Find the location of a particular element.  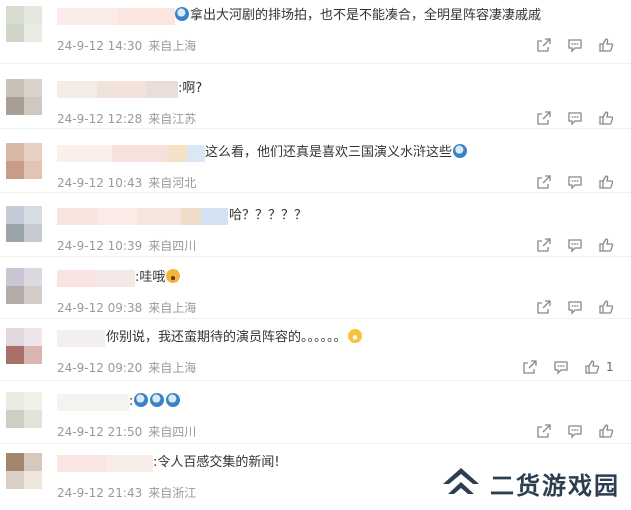

comment-location: 来自河北 is located at coordinates (172, 183).